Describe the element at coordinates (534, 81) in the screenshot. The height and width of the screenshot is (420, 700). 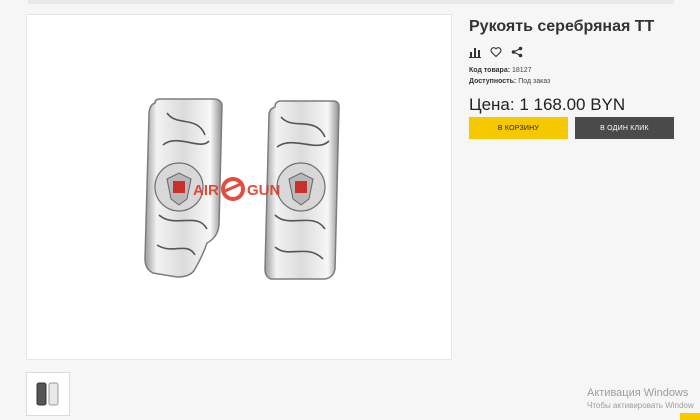
I see `availability-value: Под заказ` at that location.